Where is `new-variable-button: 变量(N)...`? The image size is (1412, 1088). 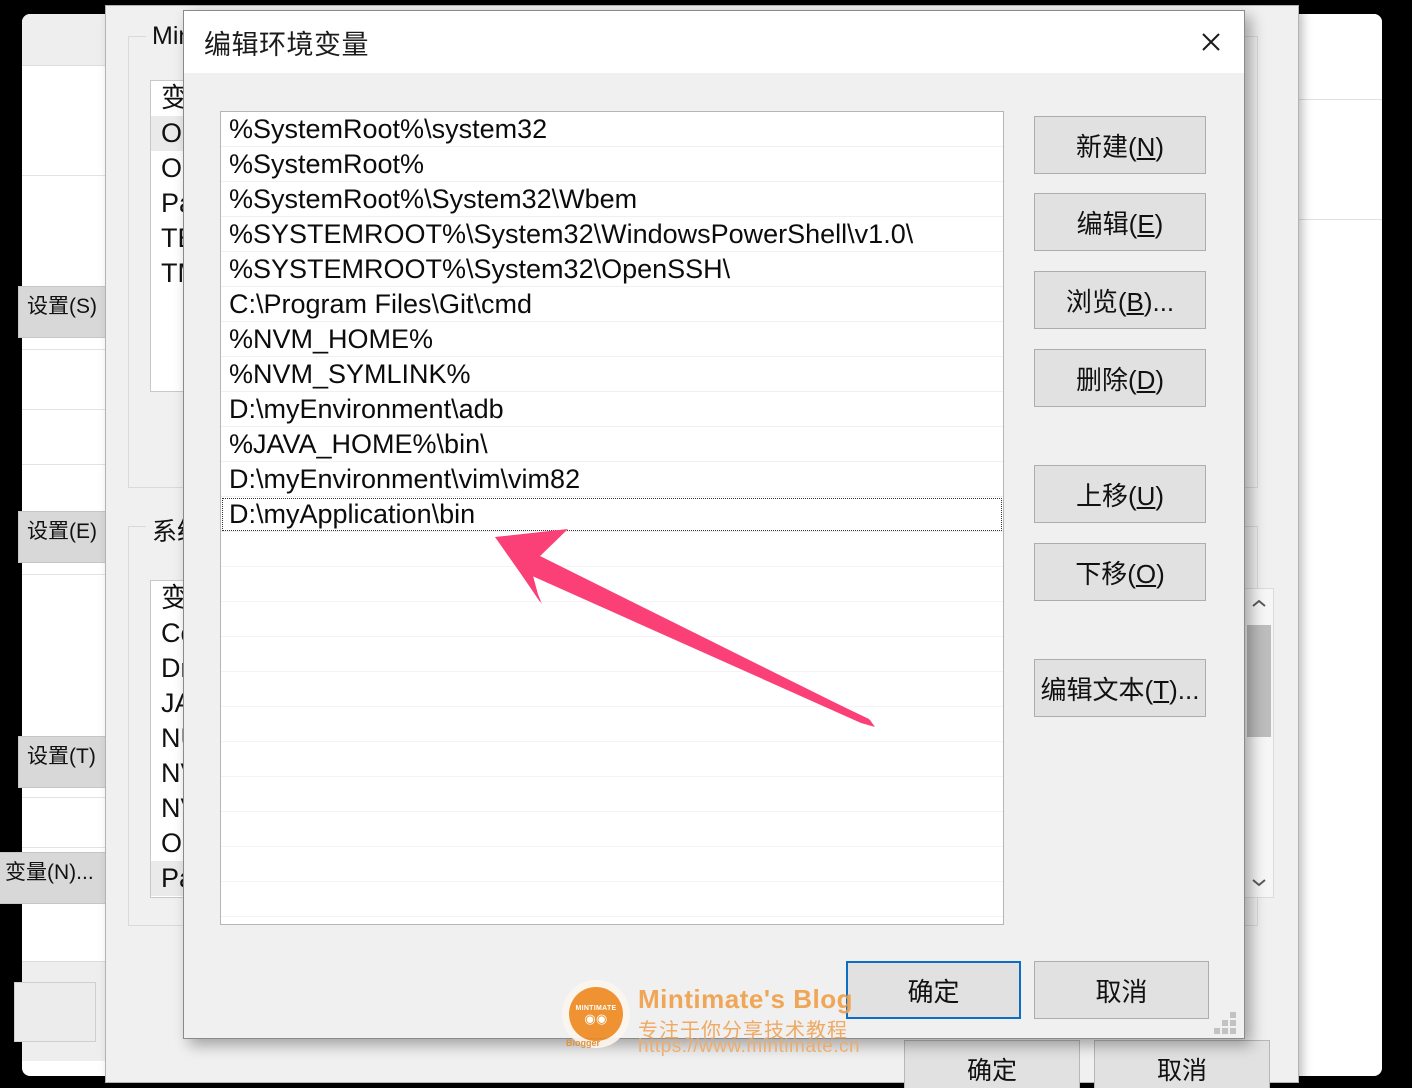 new-variable-button: 变量(N)... is located at coordinates (57, 878).